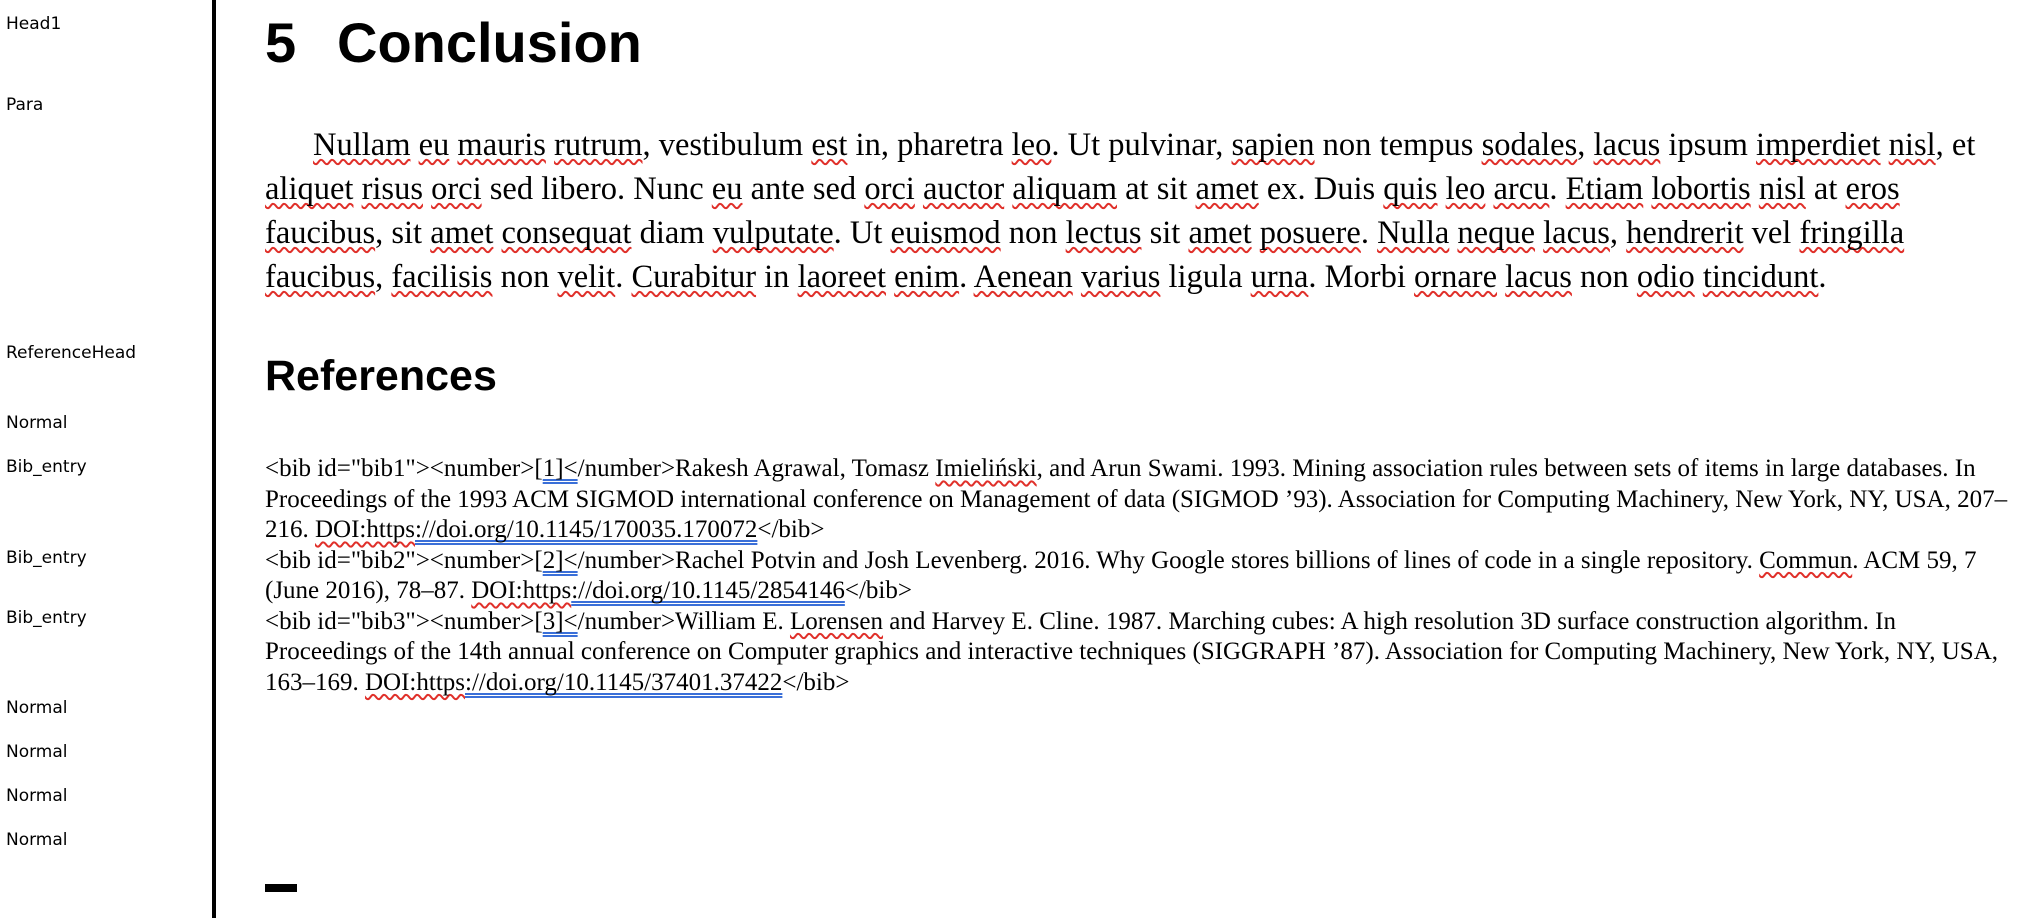  What do you see at coordinates (567, 233) in the screenshot?
I see `spelling-error-word: consequat` at bounding box center [567, 233].